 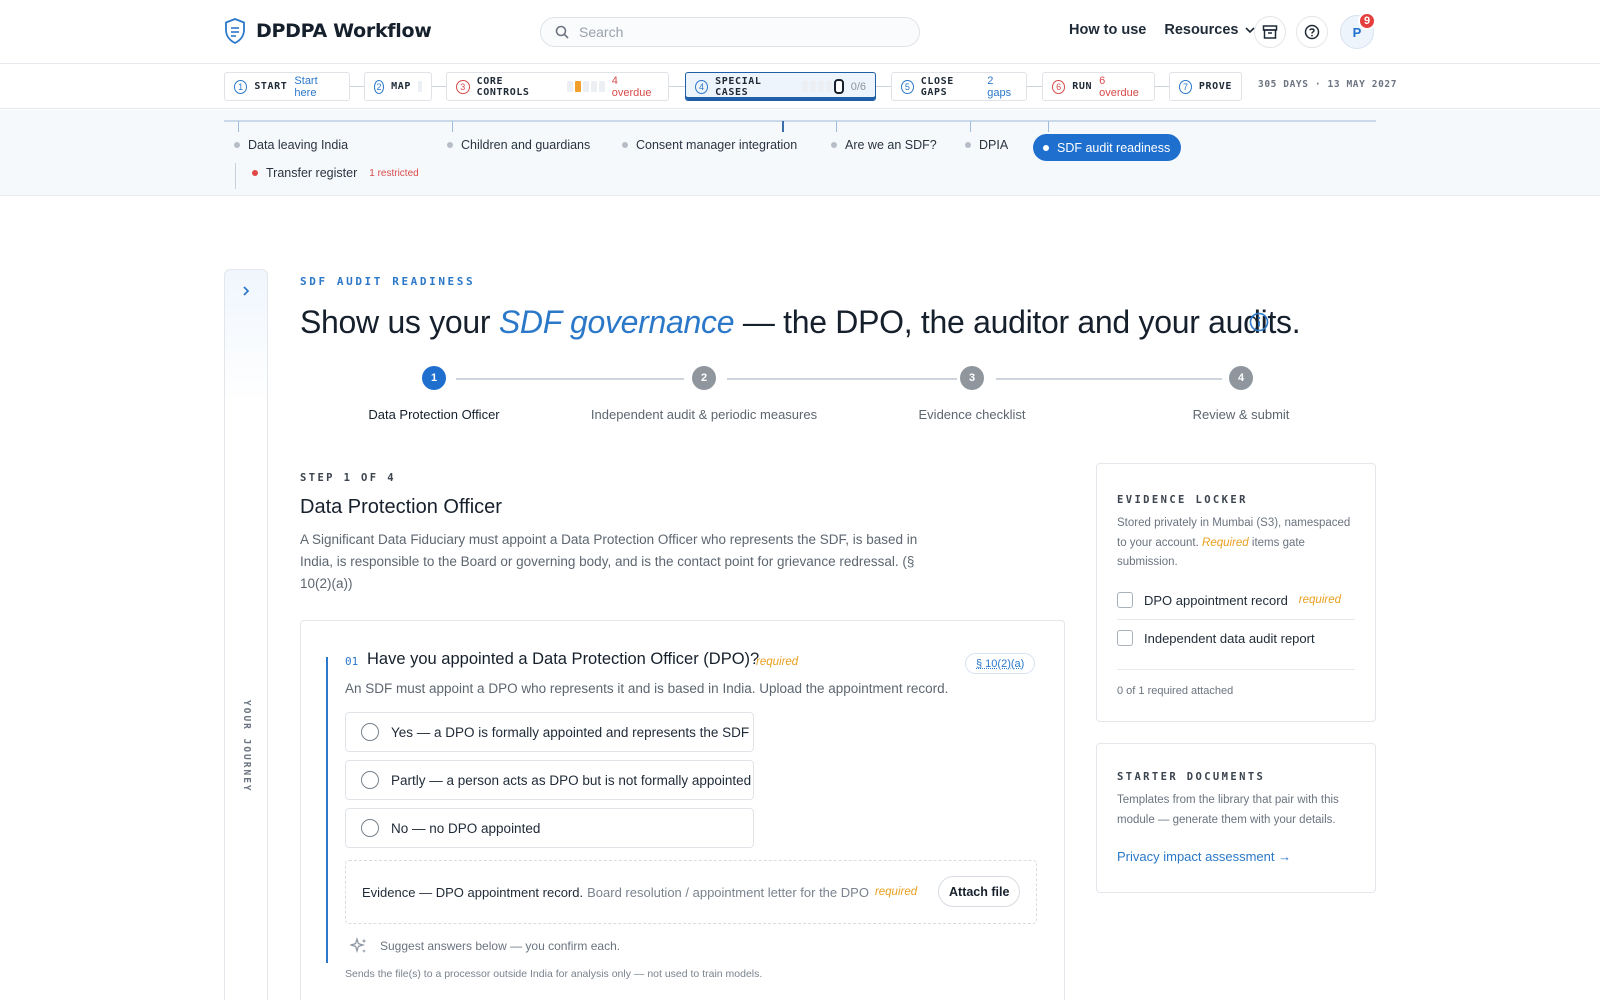 What do you see at coordinates (704, 378) in the screenshot?
I see `wizard-step-2: 2` at bounding box center [704, 378].